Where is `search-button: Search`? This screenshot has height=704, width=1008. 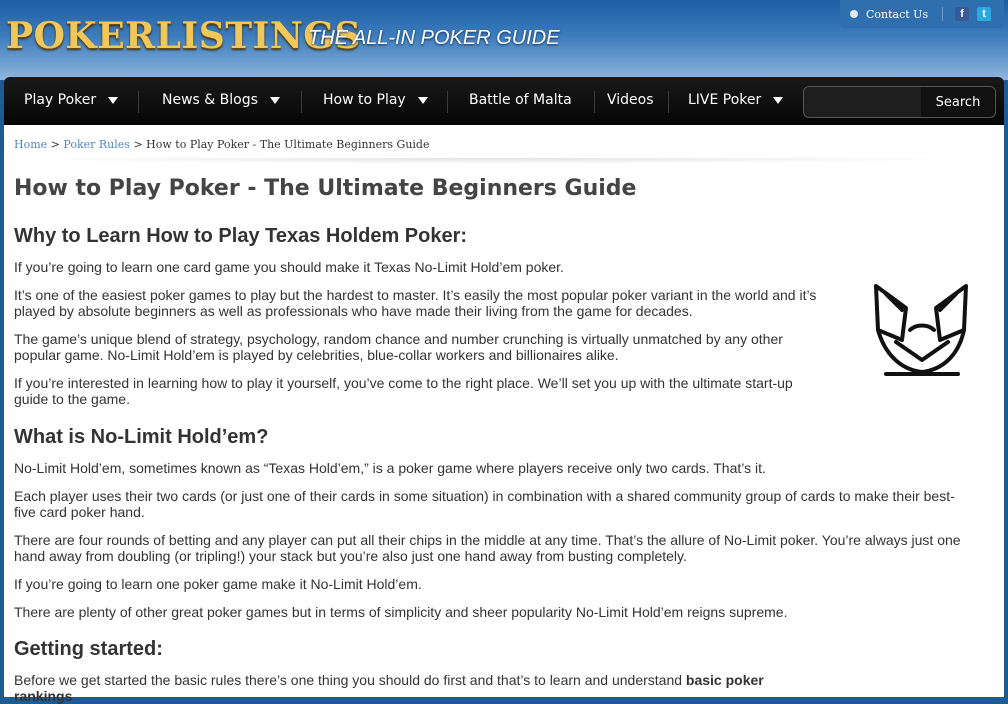 search-button: Search is located at coordinates (958, 102).